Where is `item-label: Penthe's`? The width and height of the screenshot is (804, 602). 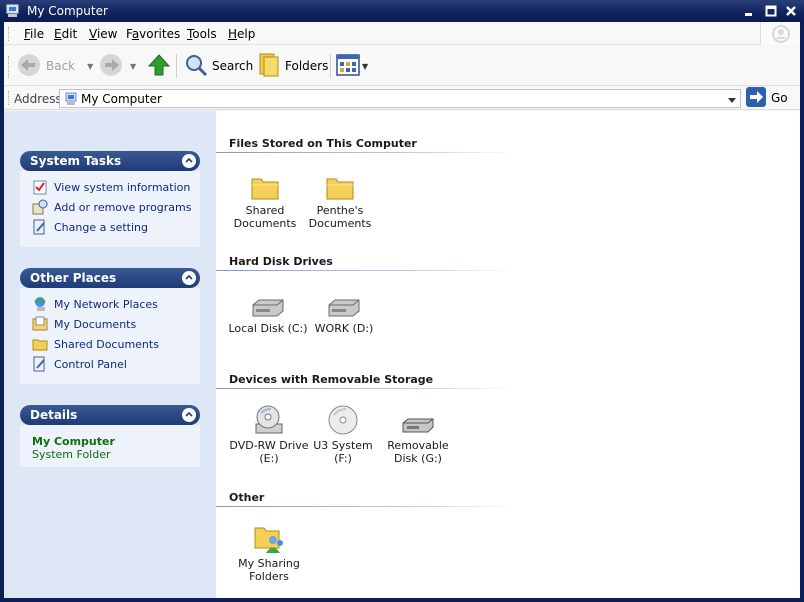
item-label: Penthe's is located at coordinates (340, 210).